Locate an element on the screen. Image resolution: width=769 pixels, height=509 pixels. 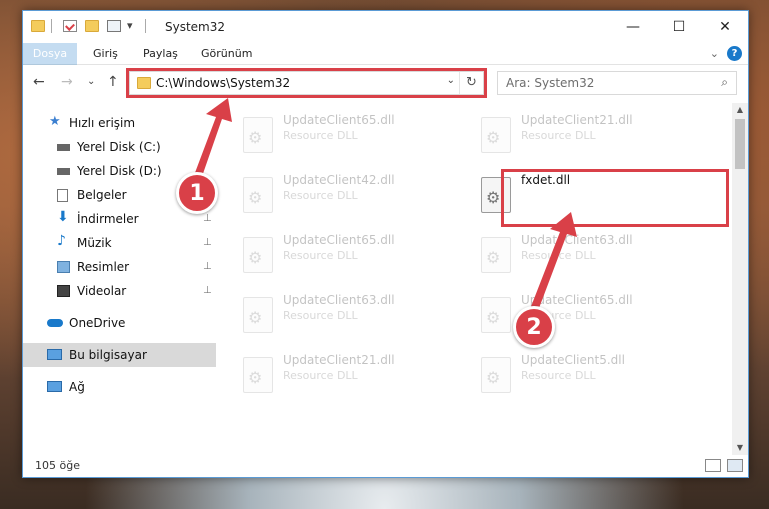
close-button: ✕ is located at coordinates (725, 27).